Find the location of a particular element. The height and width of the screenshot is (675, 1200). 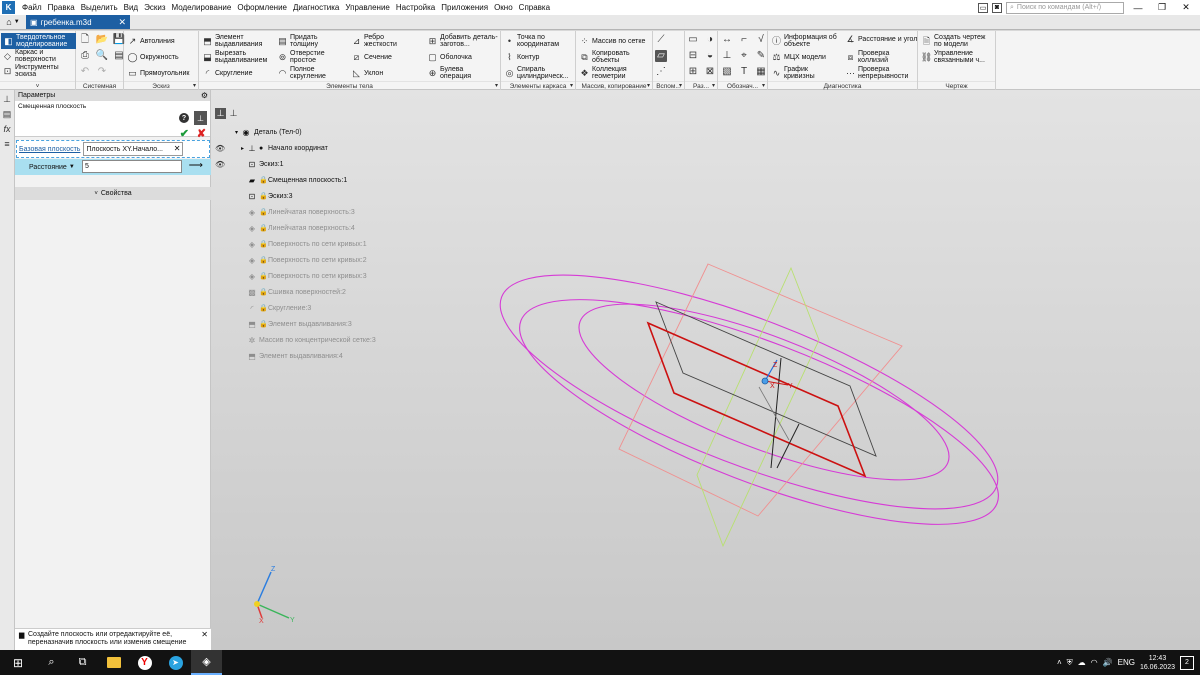

mode-frame-surfaces: ◇ Каркас и поверхности is located at coordinates (37, 56).